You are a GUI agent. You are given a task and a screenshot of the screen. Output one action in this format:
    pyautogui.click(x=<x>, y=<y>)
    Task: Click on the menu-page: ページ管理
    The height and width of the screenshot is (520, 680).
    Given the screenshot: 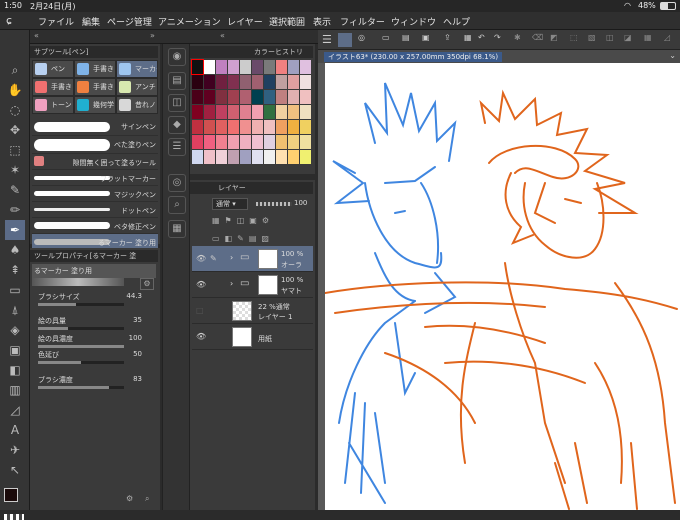 What is the action you would take?
    pyautogui.click(x=129, y=21)
    